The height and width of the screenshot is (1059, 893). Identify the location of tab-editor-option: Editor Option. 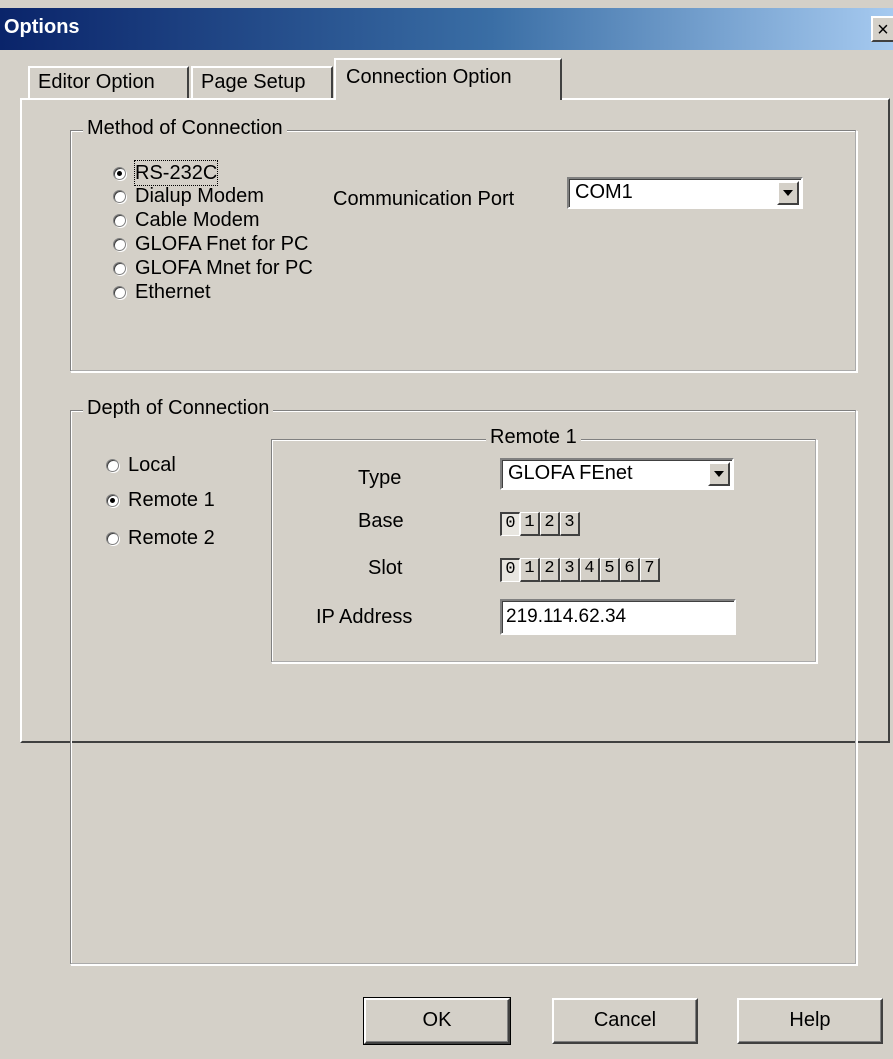
(108, 82).